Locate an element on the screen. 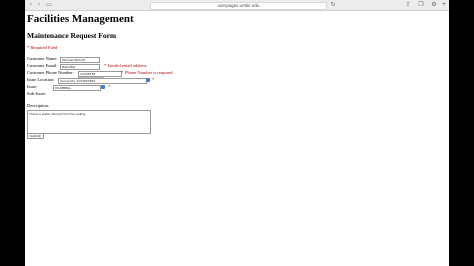 Image resolution: width=474 pixels, height=266 pixels. reload-icon: ↻ is located at coordinates (333, 5).